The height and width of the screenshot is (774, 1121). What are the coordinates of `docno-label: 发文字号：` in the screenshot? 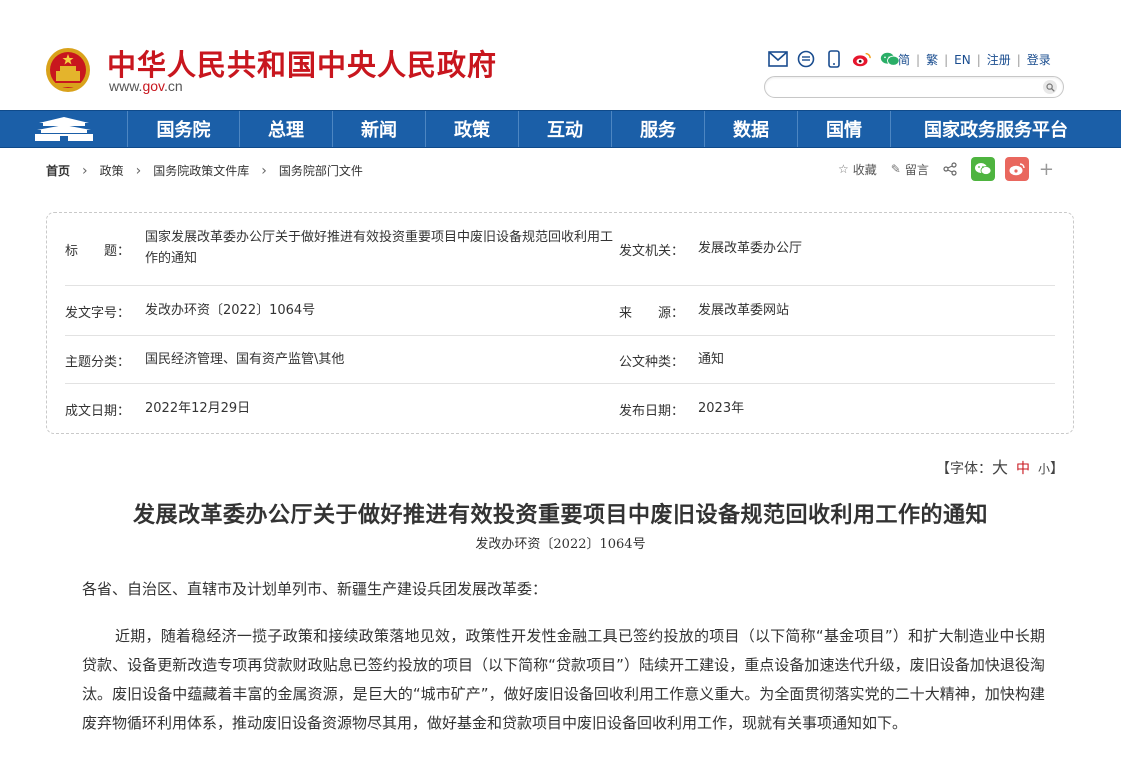 It's located at (98, 313).